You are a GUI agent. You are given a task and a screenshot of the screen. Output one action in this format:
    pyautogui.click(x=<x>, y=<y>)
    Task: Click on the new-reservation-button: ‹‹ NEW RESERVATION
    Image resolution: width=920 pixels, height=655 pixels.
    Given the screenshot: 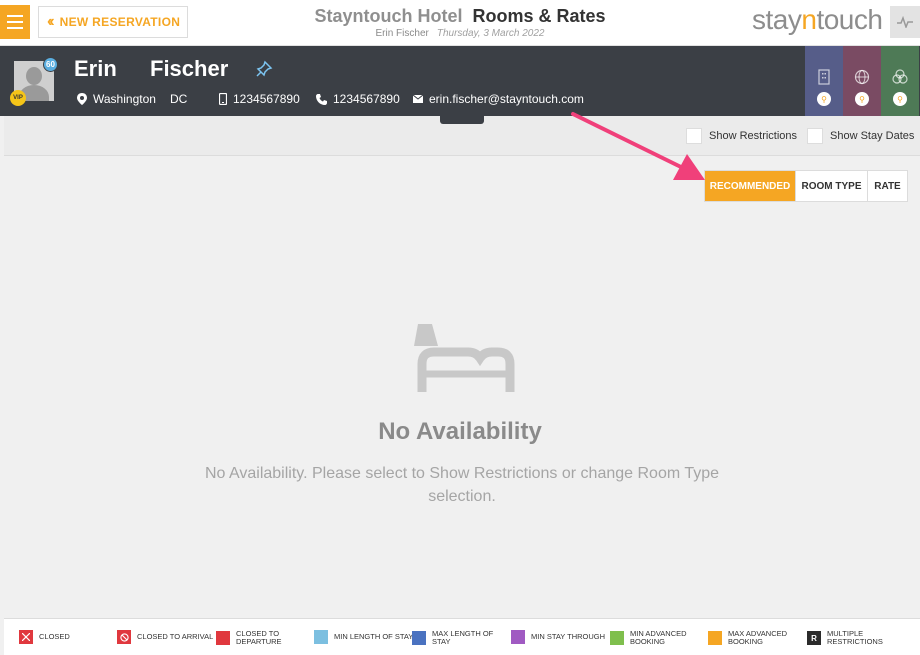 What is the action you would take?
    pyautogui.click(x=113, y=22)
    